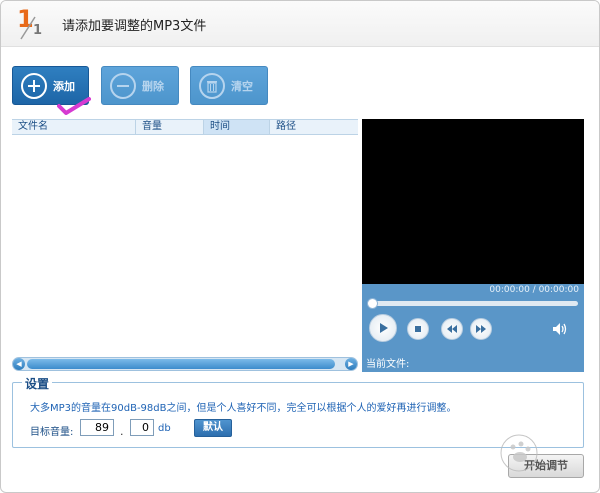 The image size is (600, 493). I want to click on clear-button-label: 清空, so click(242, 86).